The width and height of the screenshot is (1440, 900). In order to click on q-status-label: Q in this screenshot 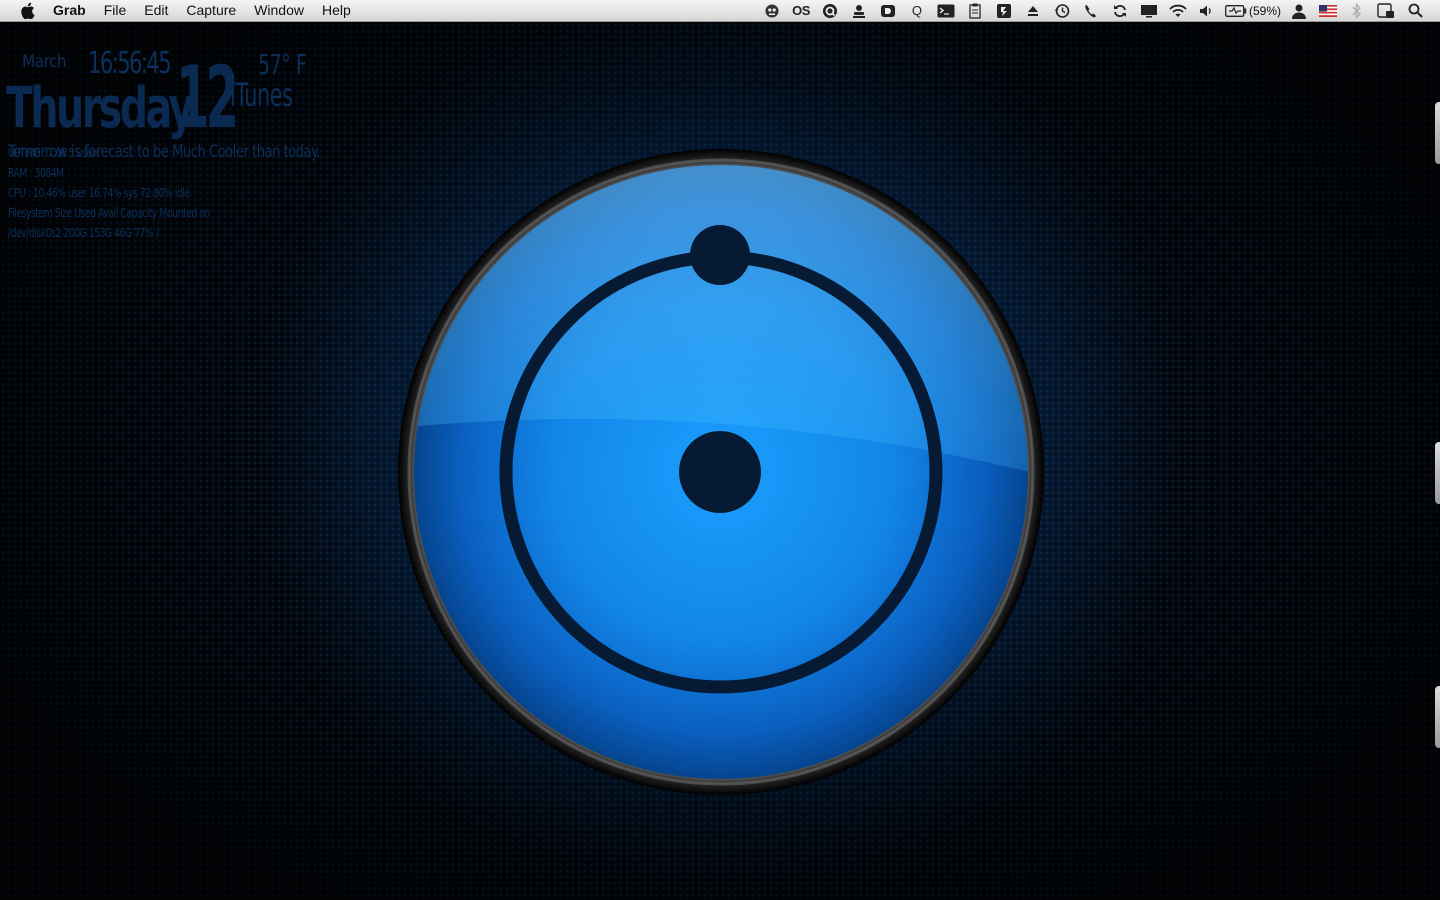, I will do `click(917, 10)`.